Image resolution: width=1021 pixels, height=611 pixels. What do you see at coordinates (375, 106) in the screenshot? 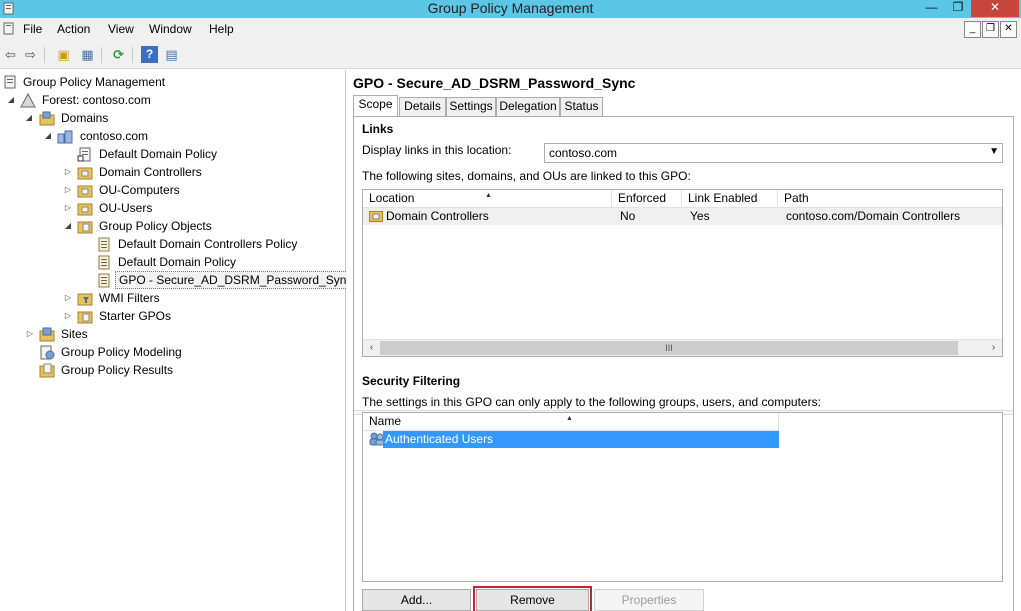
I see `tab-scope: Scope` at bounding box center [375, 106].